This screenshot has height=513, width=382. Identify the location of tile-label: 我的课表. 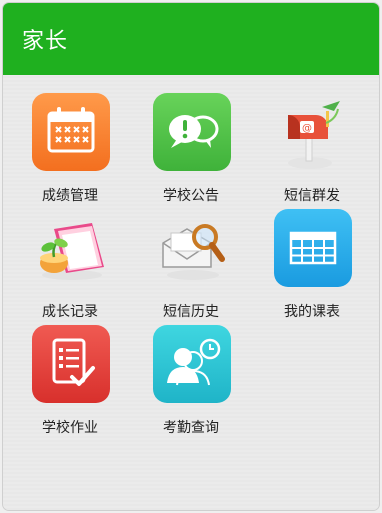
(312, 312).